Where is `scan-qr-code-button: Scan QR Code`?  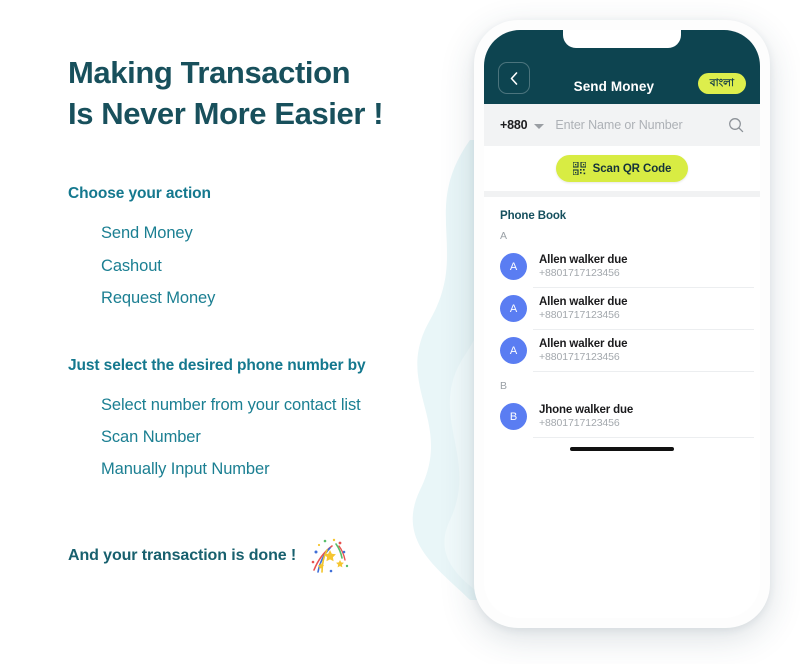 scan-qr-code-button: Scan QR Code is located at coordinates (622, 168).